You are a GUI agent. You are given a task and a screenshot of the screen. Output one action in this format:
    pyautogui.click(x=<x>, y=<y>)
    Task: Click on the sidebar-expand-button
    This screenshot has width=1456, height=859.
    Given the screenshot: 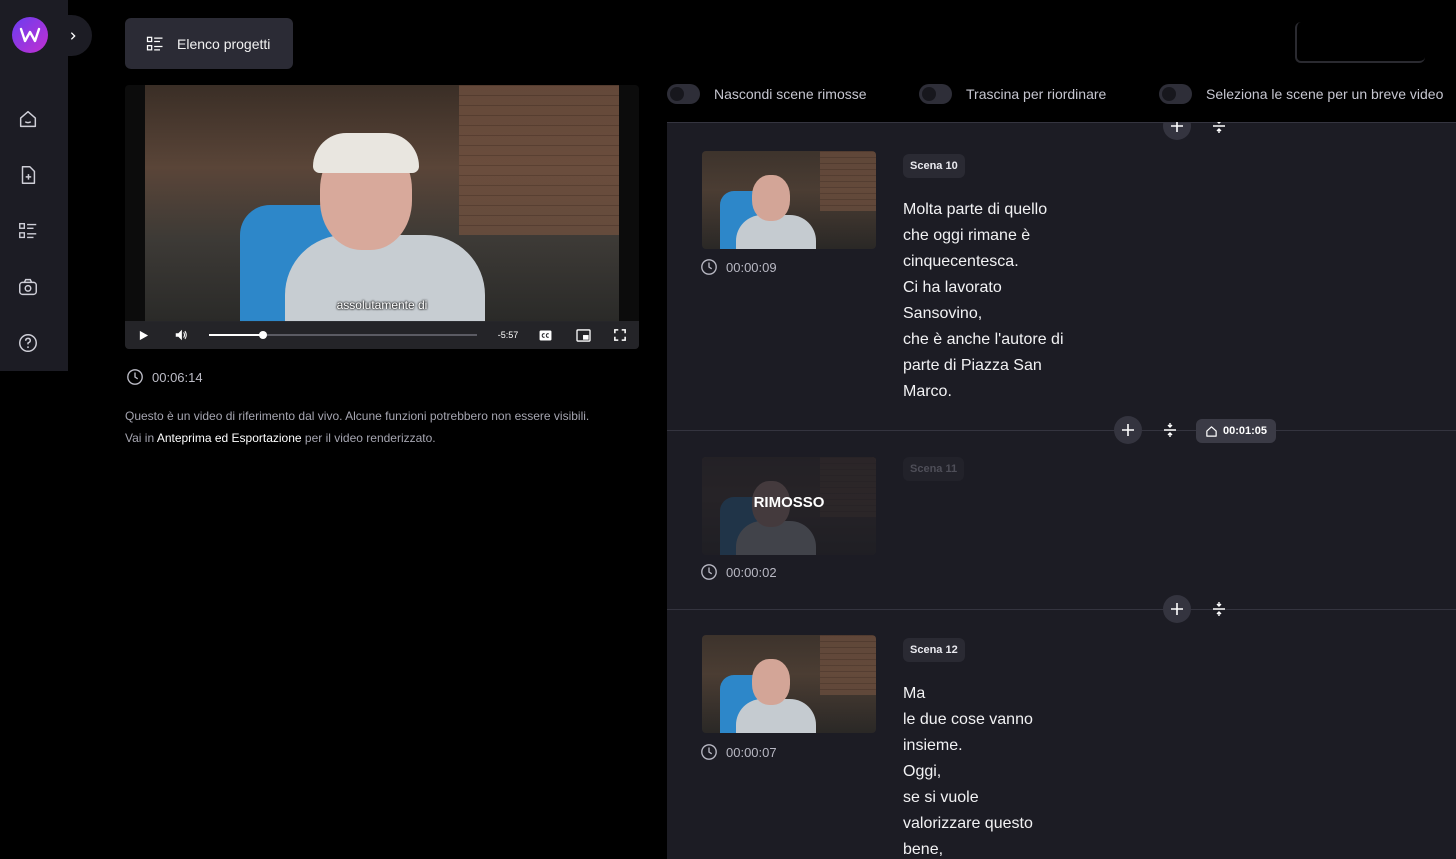 What is the action you would take?
    pyautogui.click(x=70, y=35)
    